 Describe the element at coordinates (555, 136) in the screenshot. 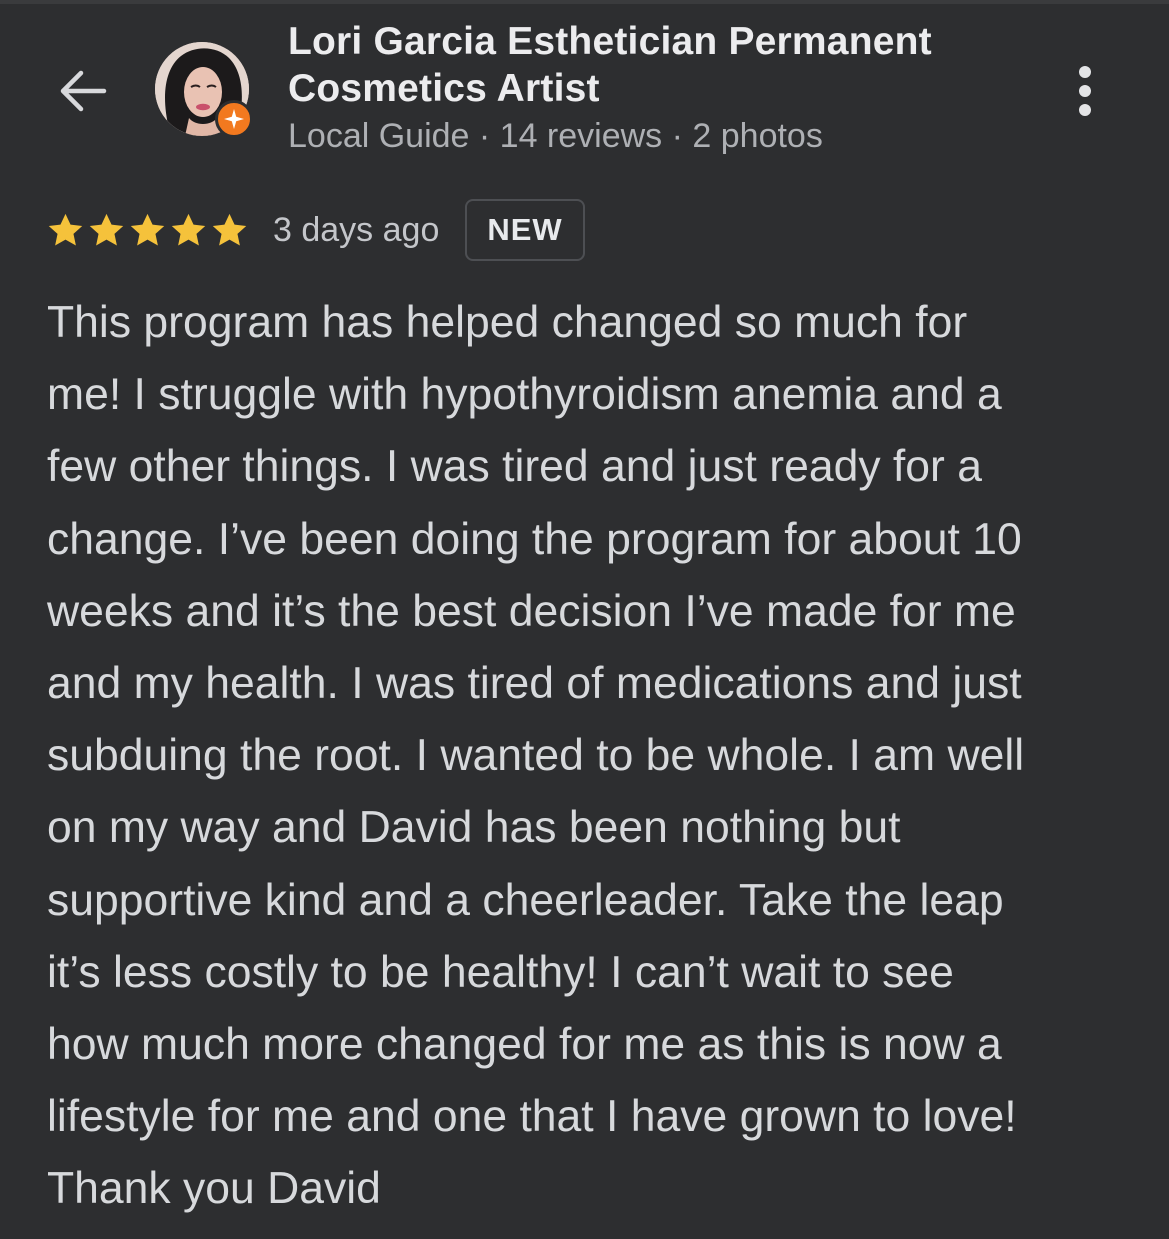

I see `author-meta: Local Guide · 14 reviews · 2 photos` at that location.